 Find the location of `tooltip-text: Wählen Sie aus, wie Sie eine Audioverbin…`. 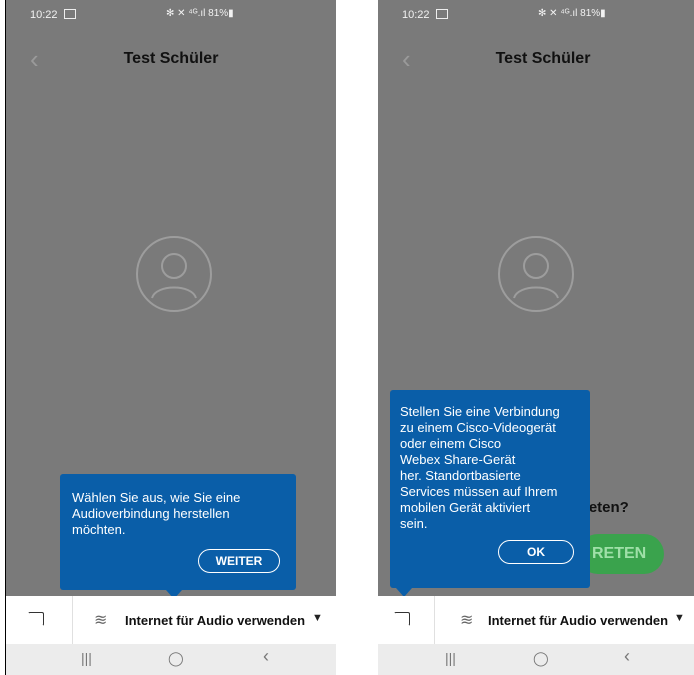

tooltip-text: Wählen Sie aus, wie Sie eine Audioverbin… is located at coordinates (156, 513).